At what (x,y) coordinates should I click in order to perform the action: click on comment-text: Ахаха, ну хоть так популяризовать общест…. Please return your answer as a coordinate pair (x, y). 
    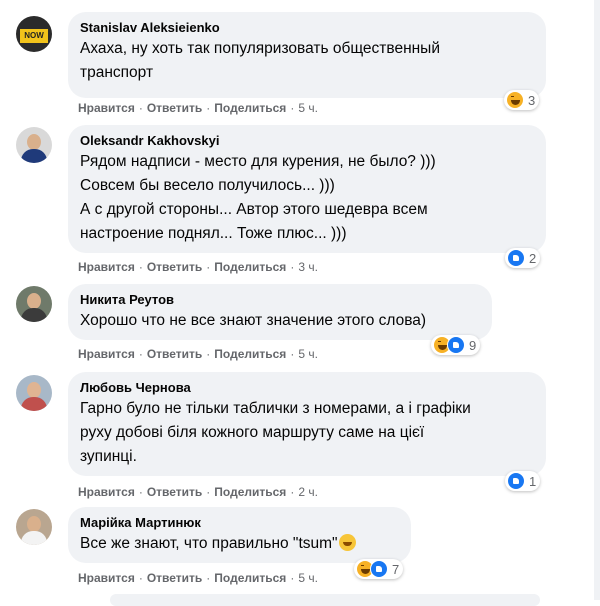
    Looking at the image, I should click on (260, 60).